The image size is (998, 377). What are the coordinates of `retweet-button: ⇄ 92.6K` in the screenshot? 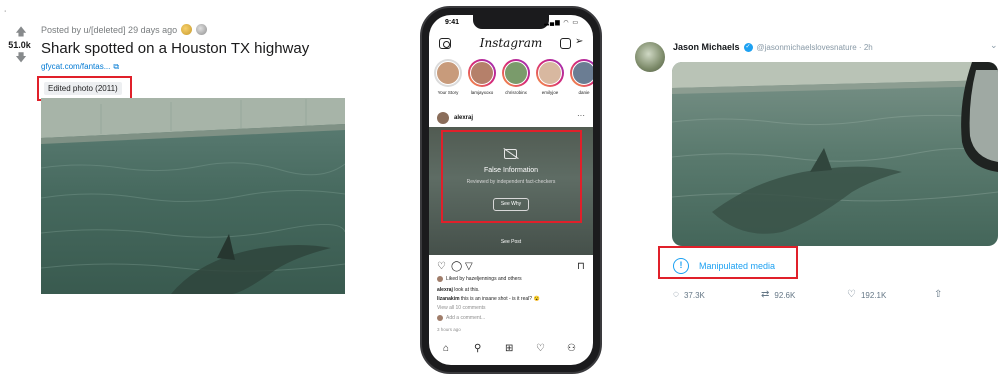 It's located at (778, 295).